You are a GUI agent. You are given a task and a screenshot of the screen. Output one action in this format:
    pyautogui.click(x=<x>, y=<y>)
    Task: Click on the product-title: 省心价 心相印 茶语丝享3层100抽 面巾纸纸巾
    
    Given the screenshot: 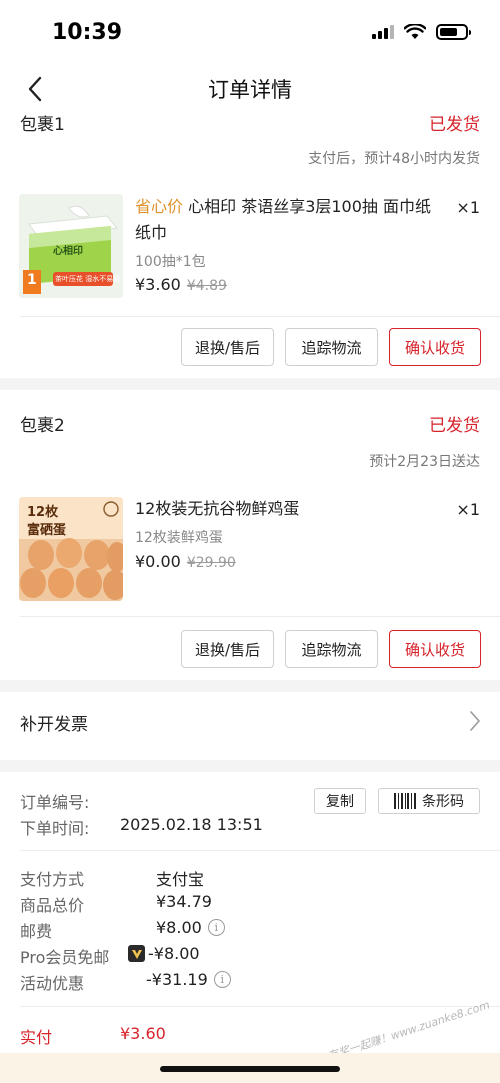 What is the action you would take?
    pyautogui.click(x=285, y=220)
    